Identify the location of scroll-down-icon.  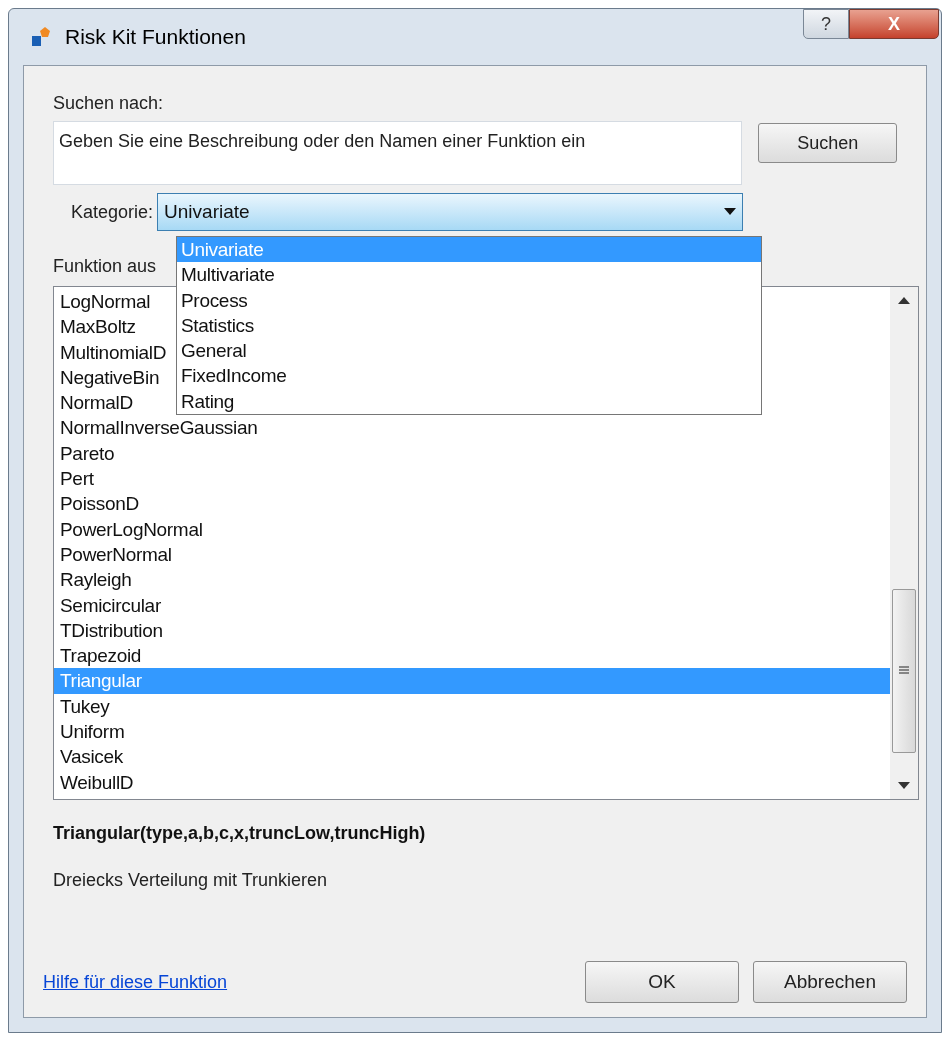
(904, 785).